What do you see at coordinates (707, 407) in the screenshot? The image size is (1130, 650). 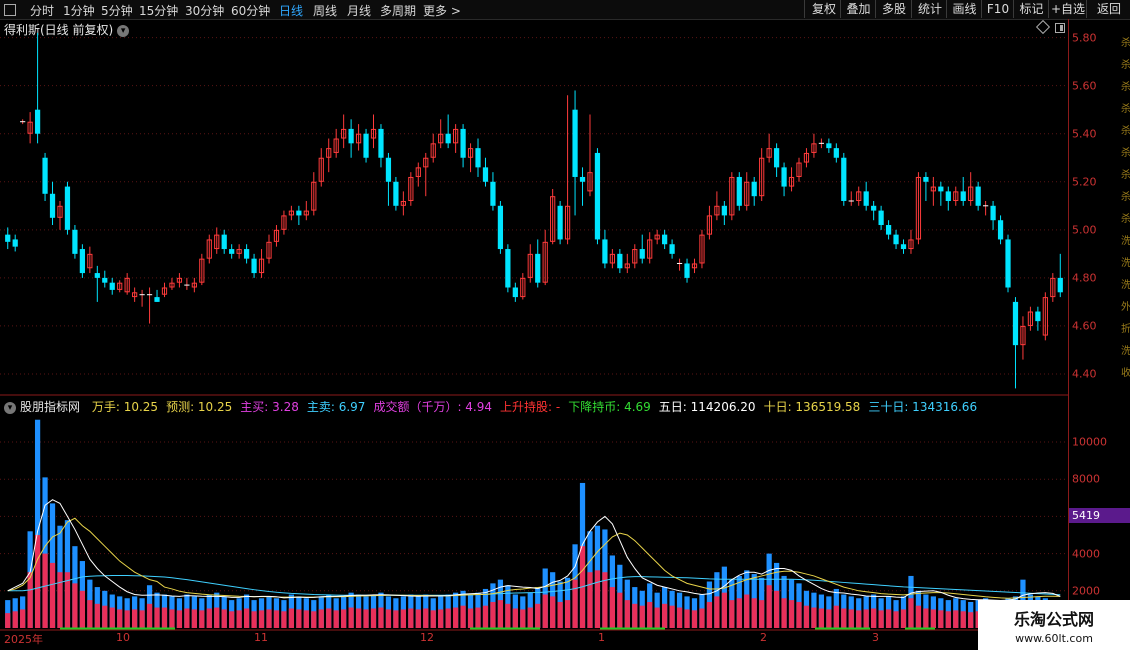 I see `indicator-value: 五日: 114206.20` at bounding box center [707, 407].